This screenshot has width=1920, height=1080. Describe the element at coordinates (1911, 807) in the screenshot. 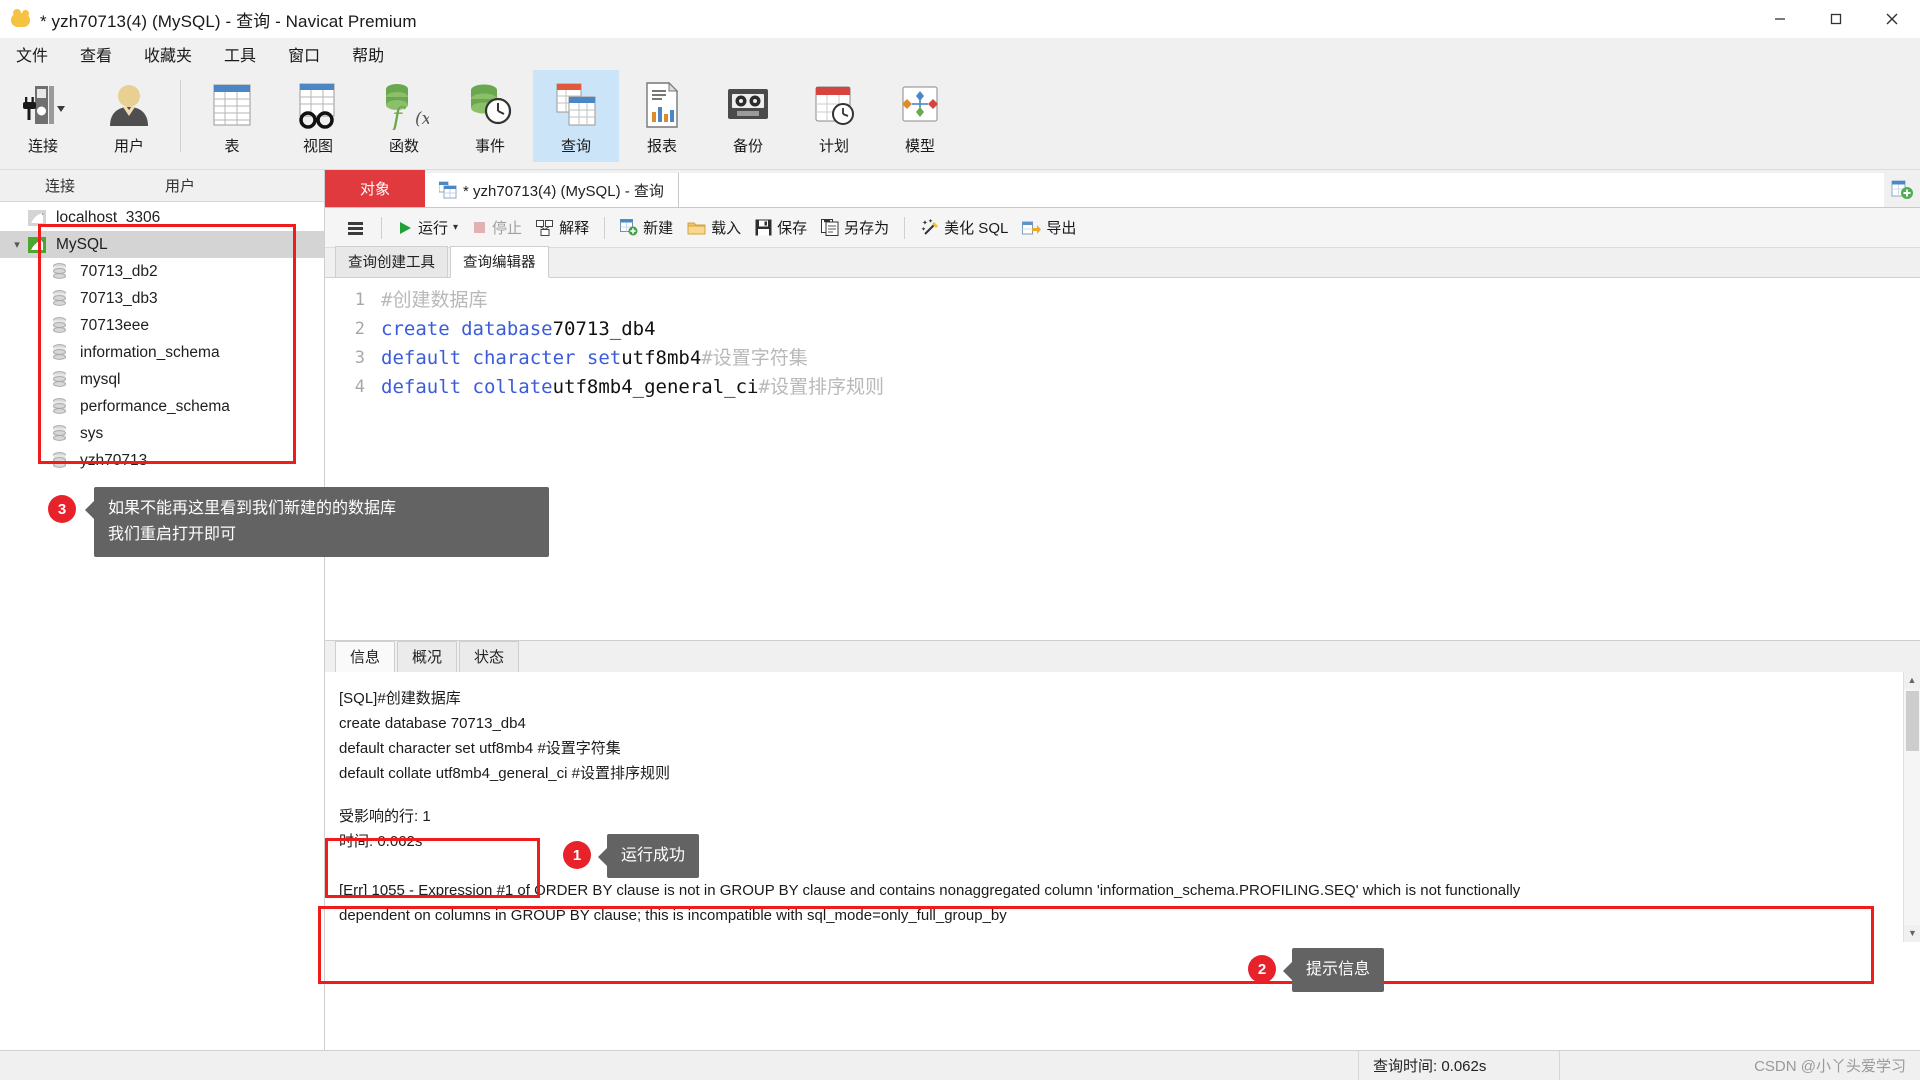

I see `results-scrollbar: ▲ ▼` at that location.